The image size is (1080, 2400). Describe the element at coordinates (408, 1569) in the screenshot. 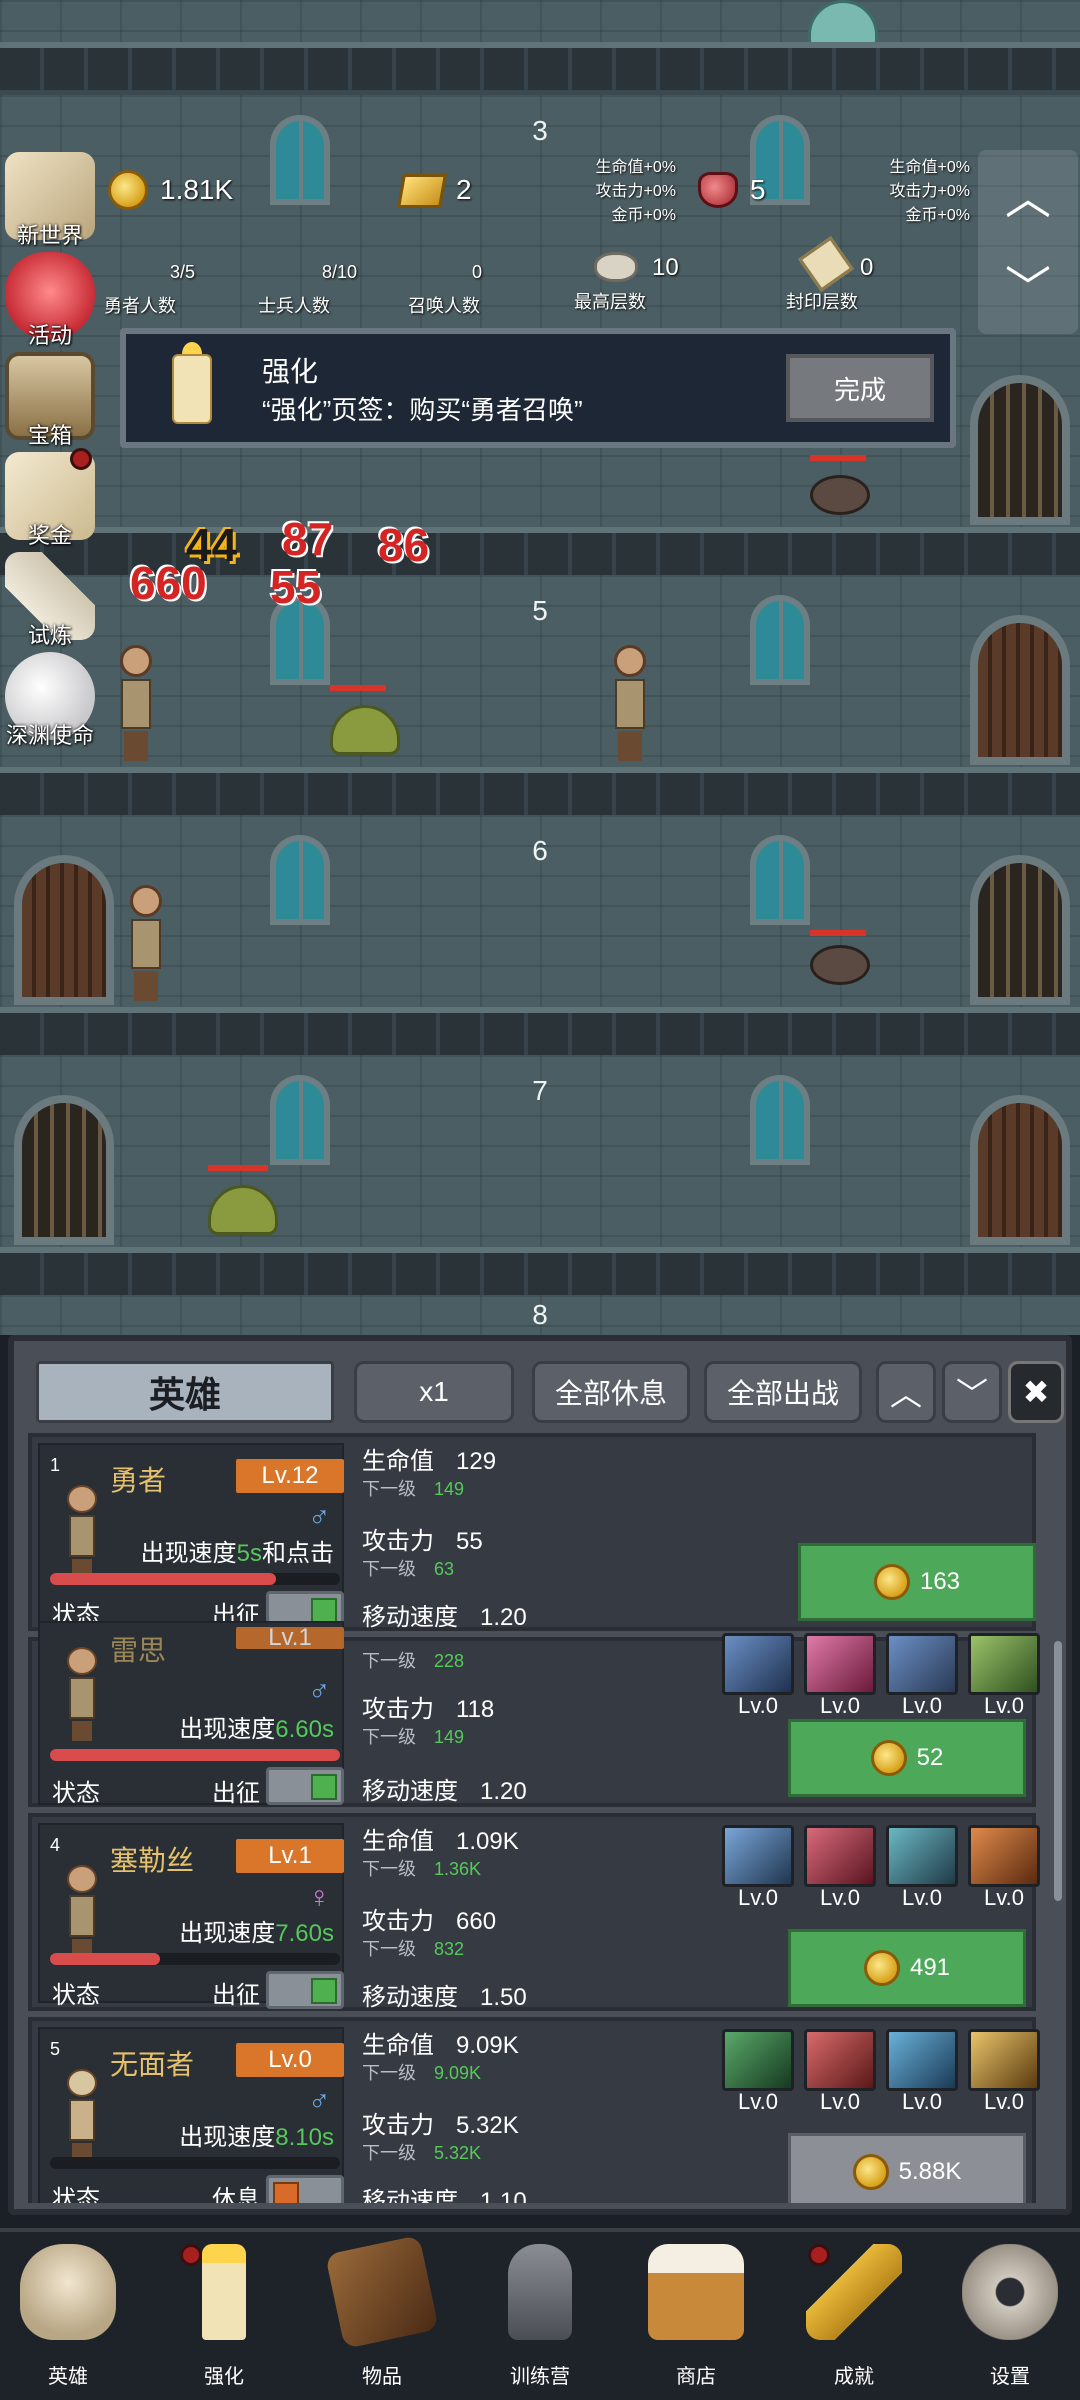

I see `atk-next: 下一级 63` at that location.